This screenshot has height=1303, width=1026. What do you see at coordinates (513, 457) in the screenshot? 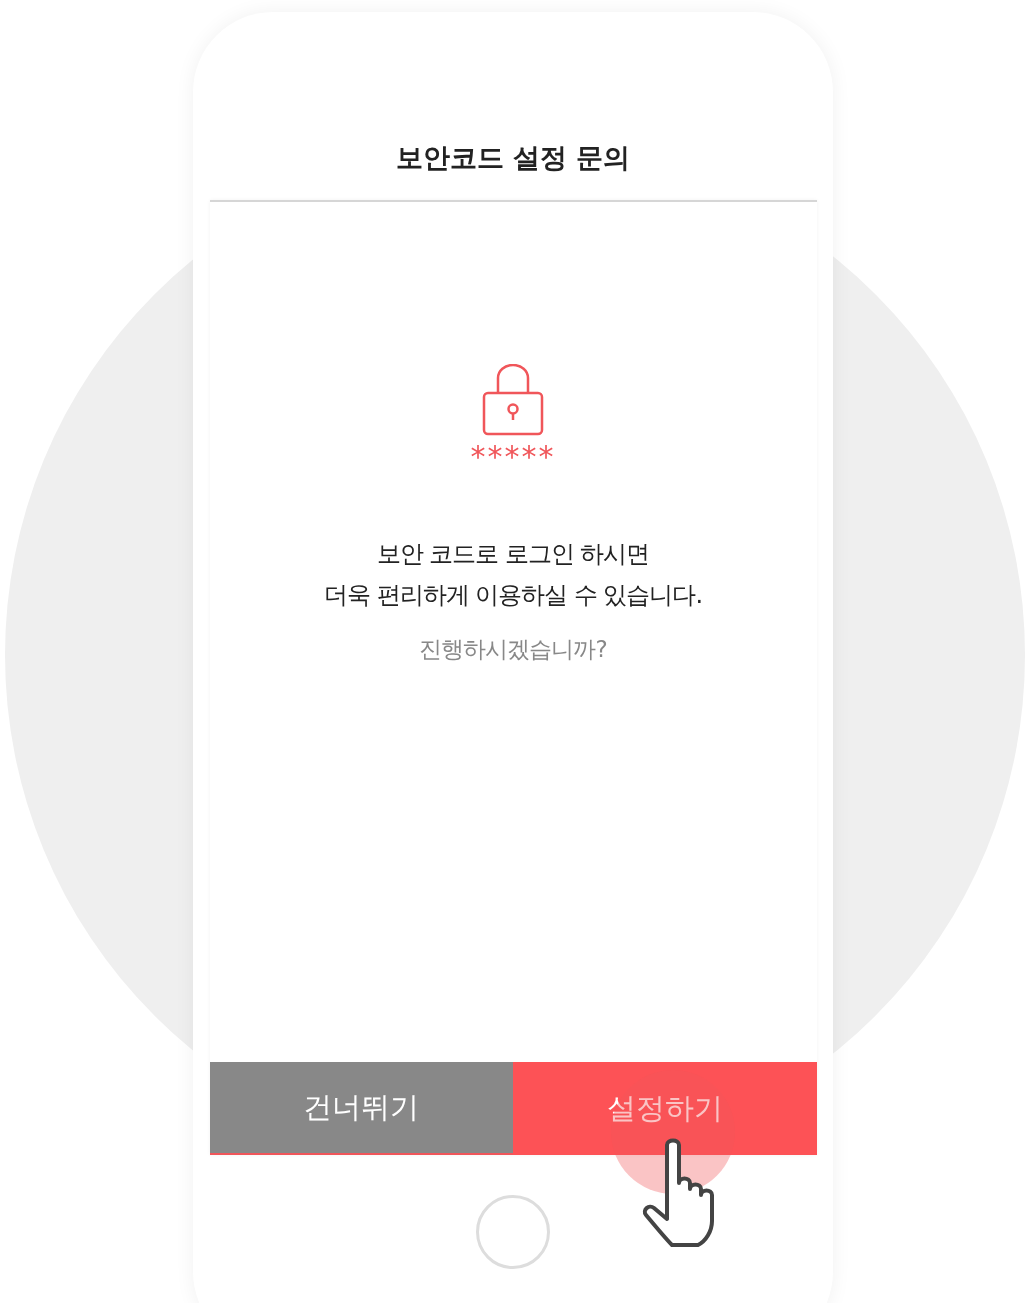
I see `masked-code: *****` at bounding box center [513, 457].